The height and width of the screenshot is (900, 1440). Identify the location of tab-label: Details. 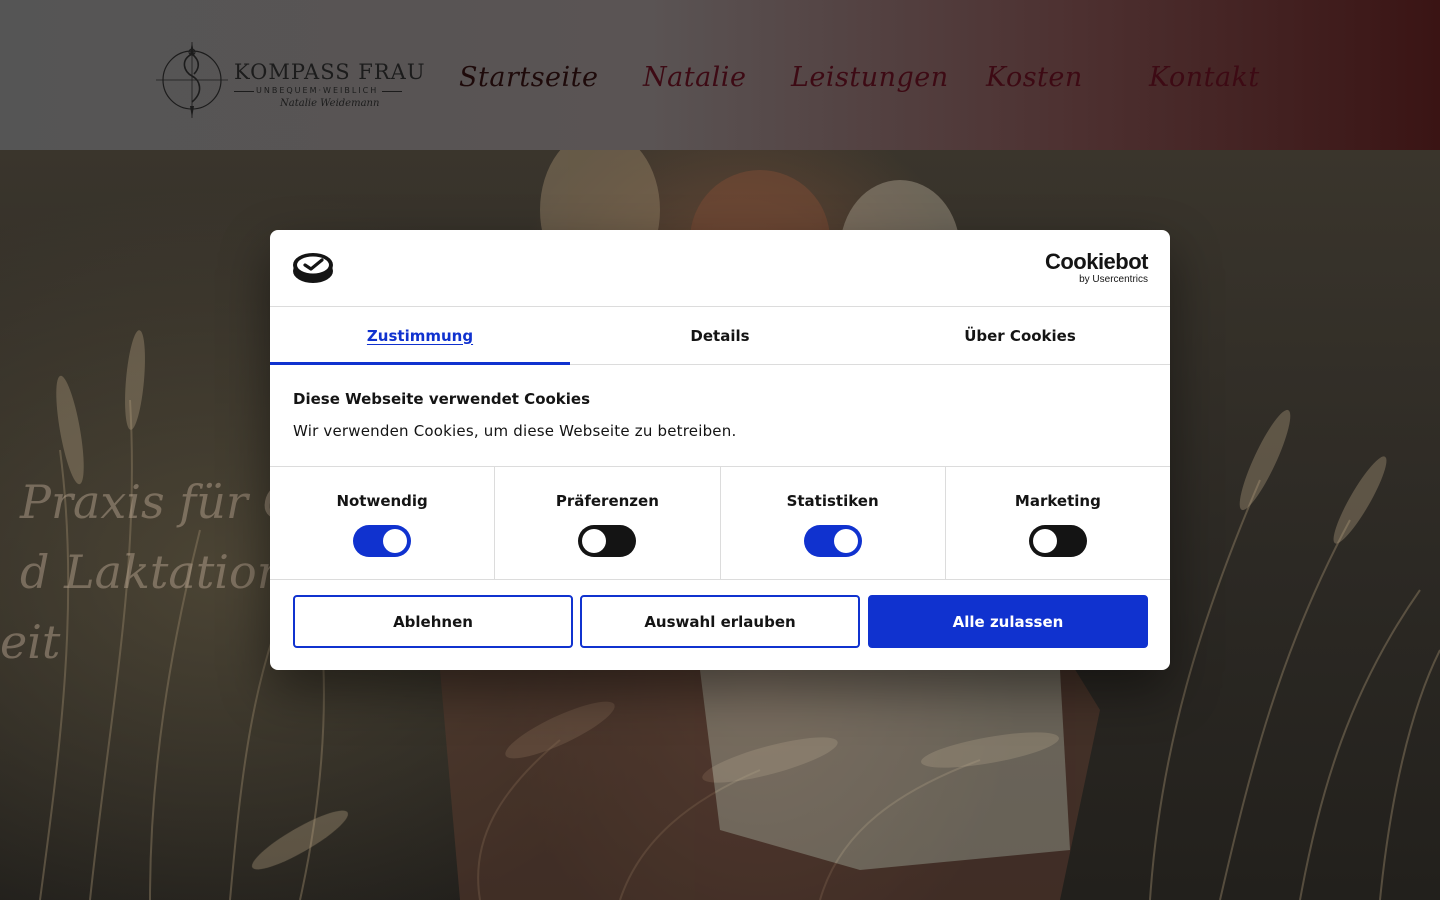
(720, 335).